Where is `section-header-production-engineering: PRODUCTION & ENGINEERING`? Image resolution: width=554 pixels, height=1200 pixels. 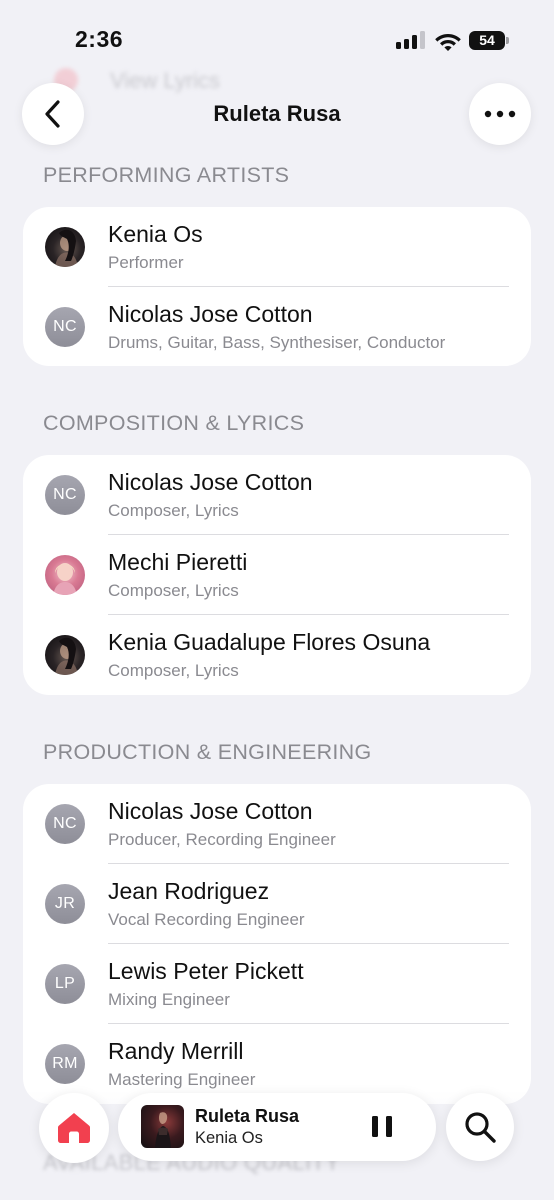
section-header-production-engineering: PRODUCTION & ENGINEERING is located at coordinates (207, 752).